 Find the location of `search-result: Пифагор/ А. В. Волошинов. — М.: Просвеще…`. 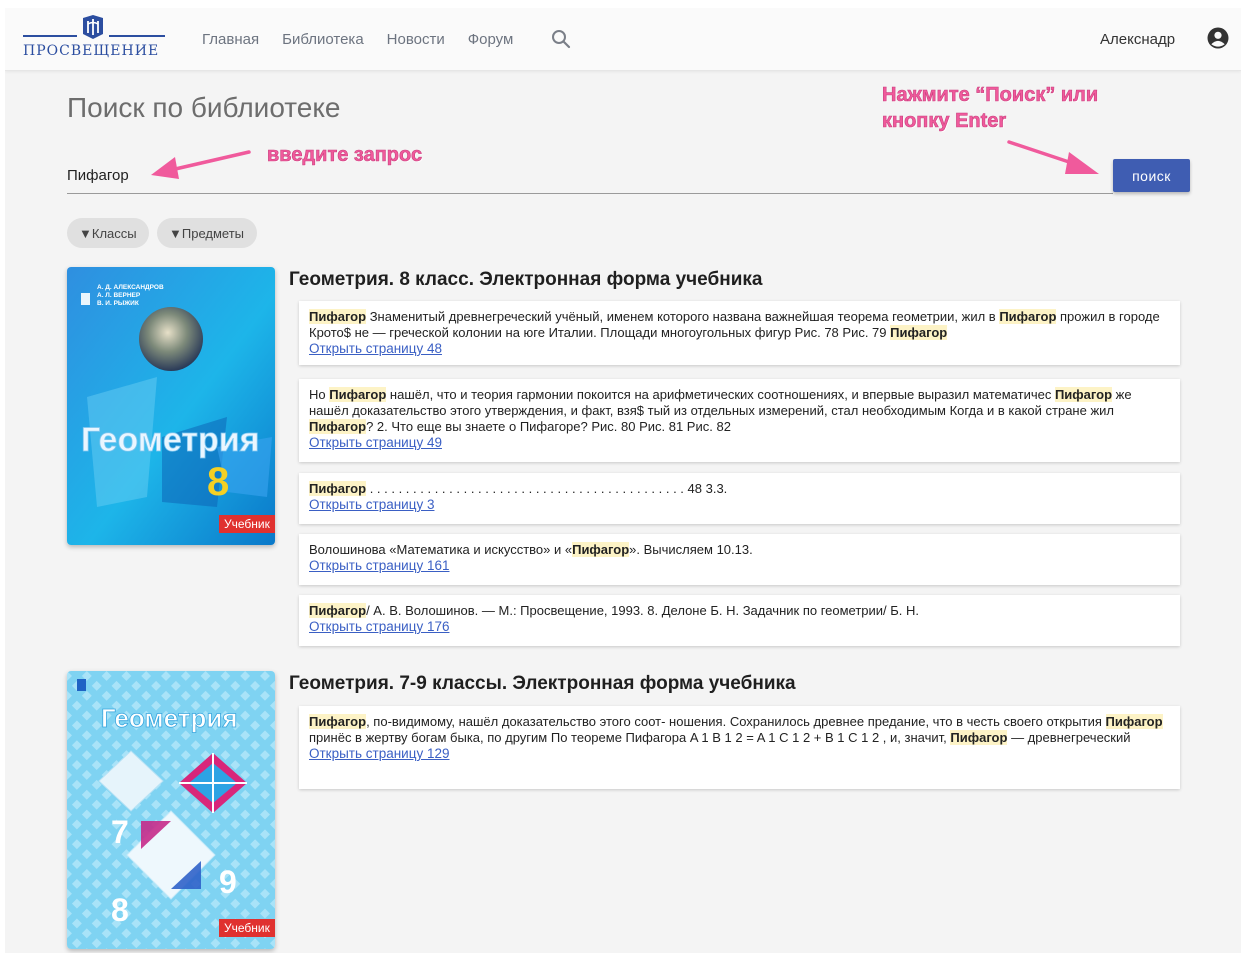

search-result: Пифагор/ А. В. Волошинов. — М.: Просвеще… is located at coordinates (739, 620).